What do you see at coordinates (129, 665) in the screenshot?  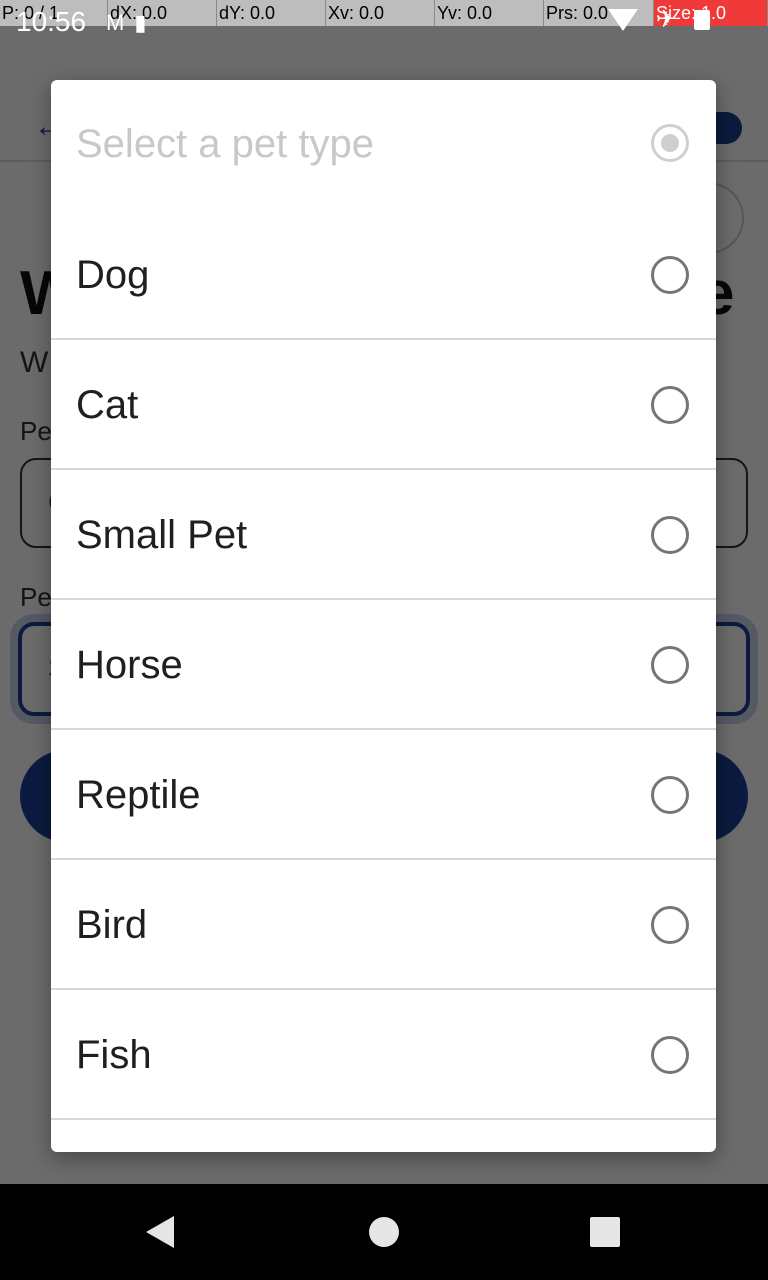 I see `option-label: Horse` at bounding box center [129, 665].